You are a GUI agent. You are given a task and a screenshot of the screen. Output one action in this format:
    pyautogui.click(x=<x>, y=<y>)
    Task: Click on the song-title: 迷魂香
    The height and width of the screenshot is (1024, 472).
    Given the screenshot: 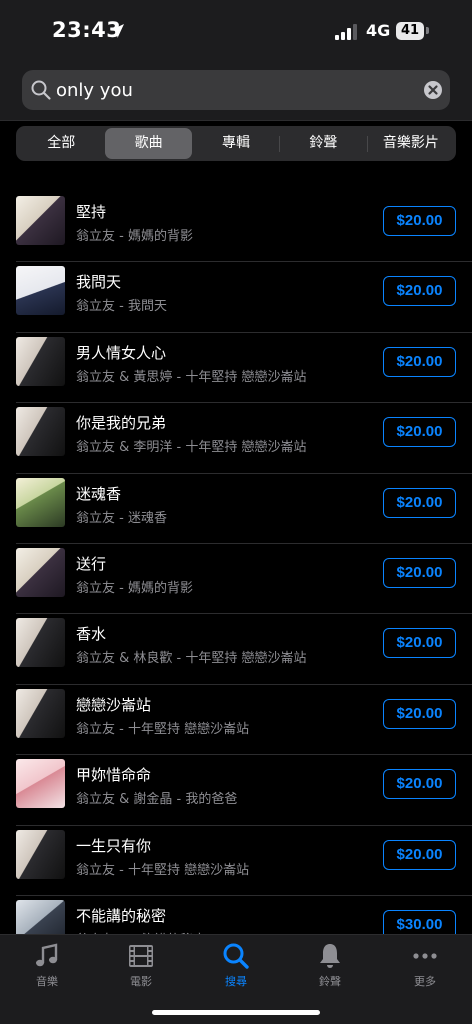 What is the action you would take?
    pyautogui.click(x=99, y=493)
    